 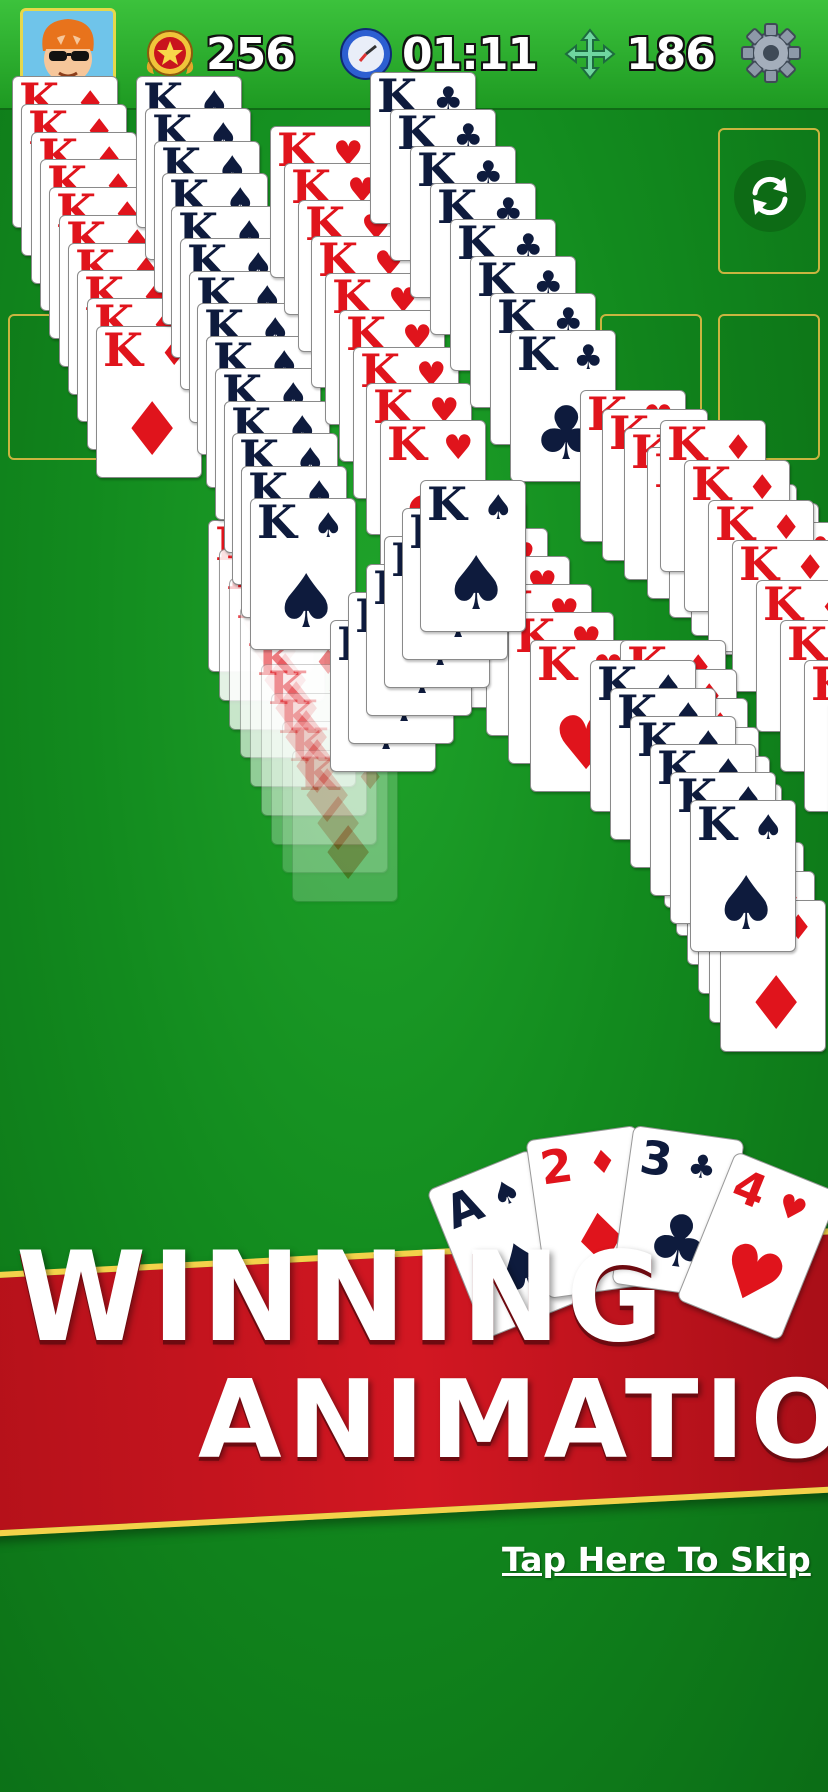 I want to click on refresh-button, so click(x=770, y=196).